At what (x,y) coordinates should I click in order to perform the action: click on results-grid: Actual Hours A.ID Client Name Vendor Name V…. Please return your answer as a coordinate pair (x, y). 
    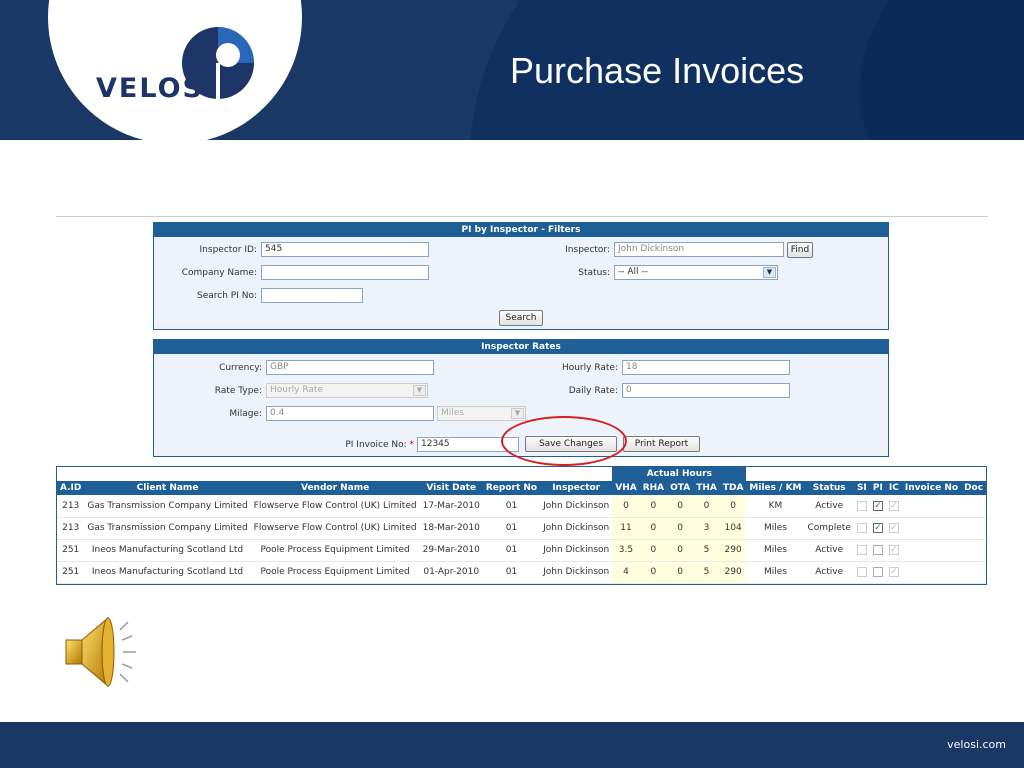
    Looking at the image, I should click on (521, 525).